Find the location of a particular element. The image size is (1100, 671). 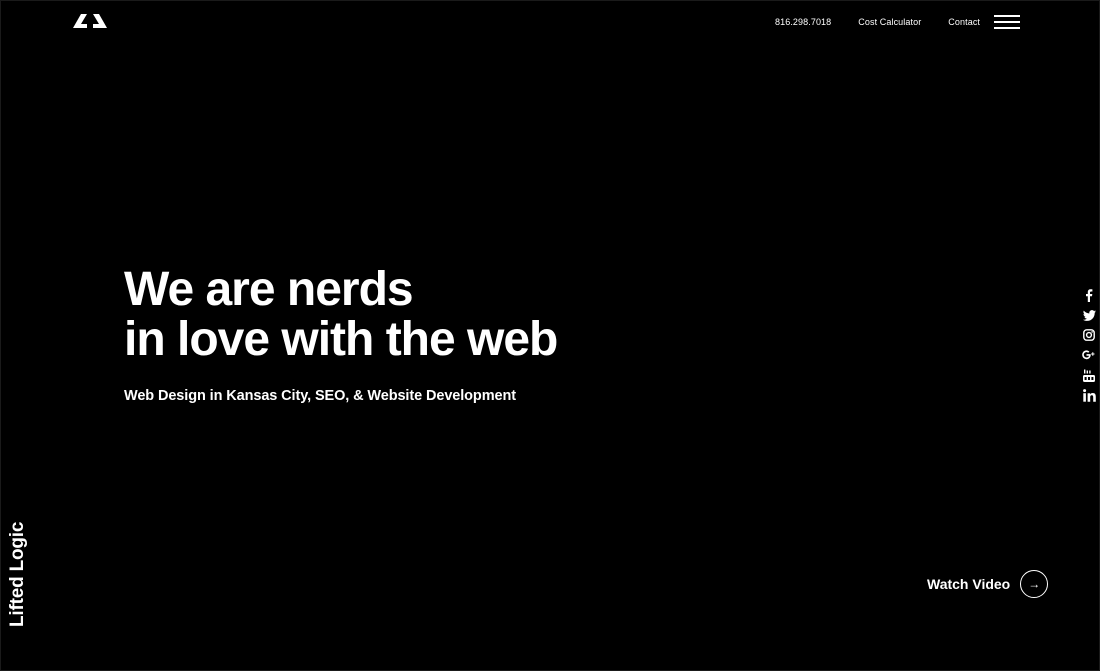

arrow-right-icon: → is located at coordinates (1034, 584).